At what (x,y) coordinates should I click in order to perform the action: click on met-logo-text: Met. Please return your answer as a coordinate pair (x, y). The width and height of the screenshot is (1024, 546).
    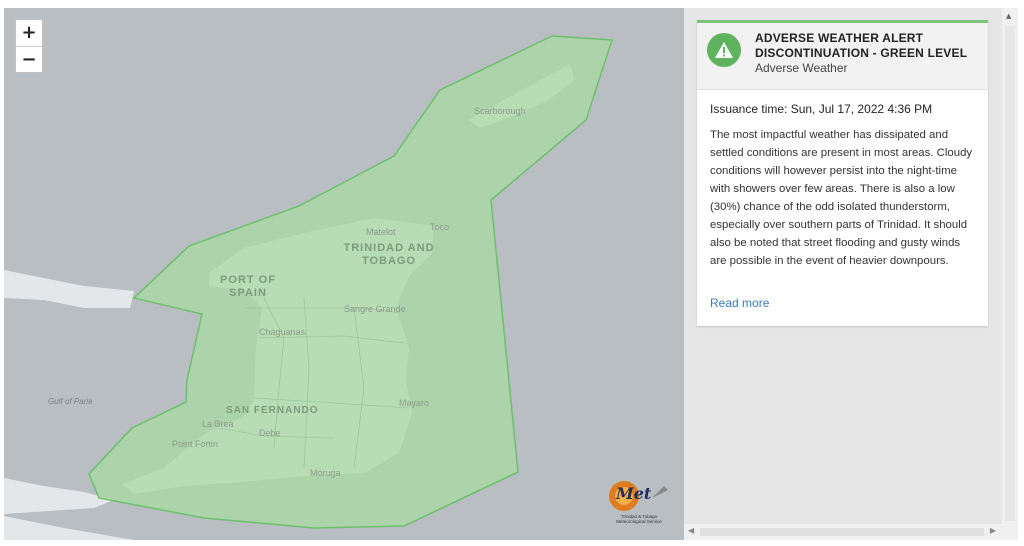
    Looking at the image, I should click on (634, 493).